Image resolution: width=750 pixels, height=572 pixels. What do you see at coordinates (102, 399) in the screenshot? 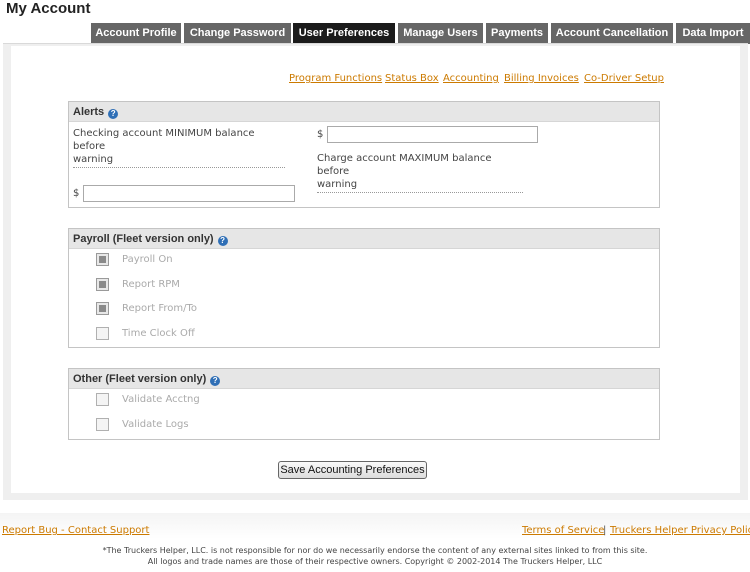
I see `validate-acctng-checkbox` at bounding box center [102, 399].